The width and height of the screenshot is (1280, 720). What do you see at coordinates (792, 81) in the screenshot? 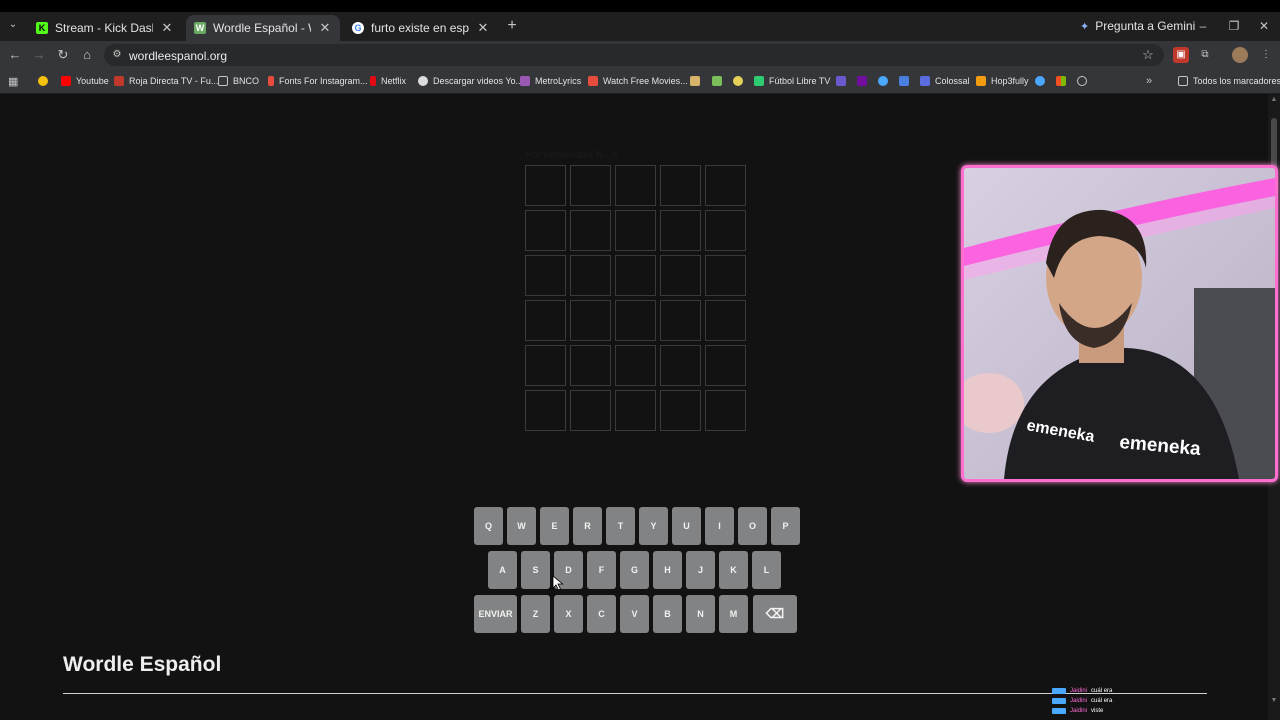
I see `bookmark-futbol-libre: Fútbol Libre TV` at bounding box center [792, 81].